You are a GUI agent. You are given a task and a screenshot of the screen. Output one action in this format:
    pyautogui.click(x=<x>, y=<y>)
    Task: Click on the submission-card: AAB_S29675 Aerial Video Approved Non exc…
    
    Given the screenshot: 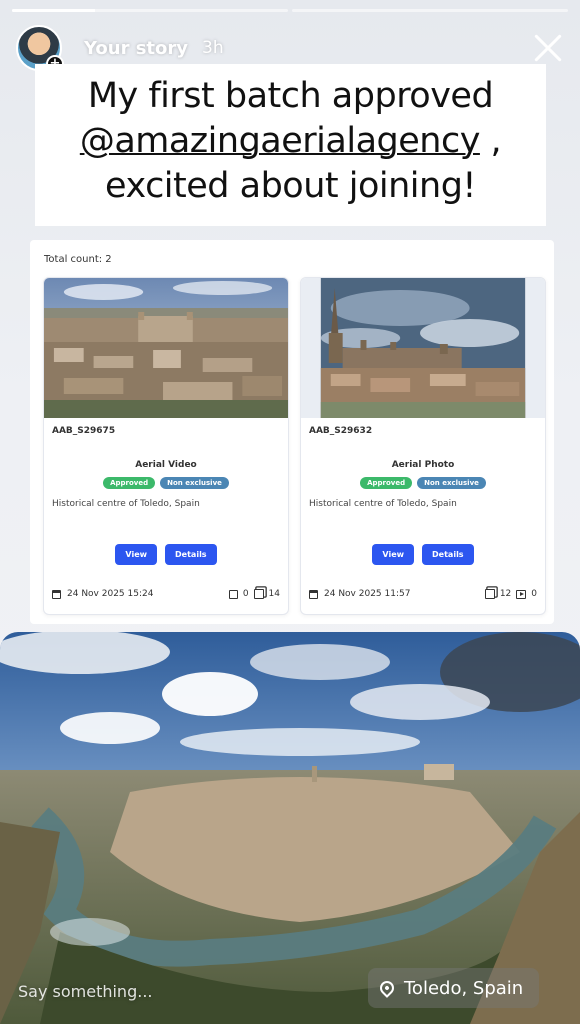 What is the action you would take?
    pyautogui.click(x=166, y=446)
    